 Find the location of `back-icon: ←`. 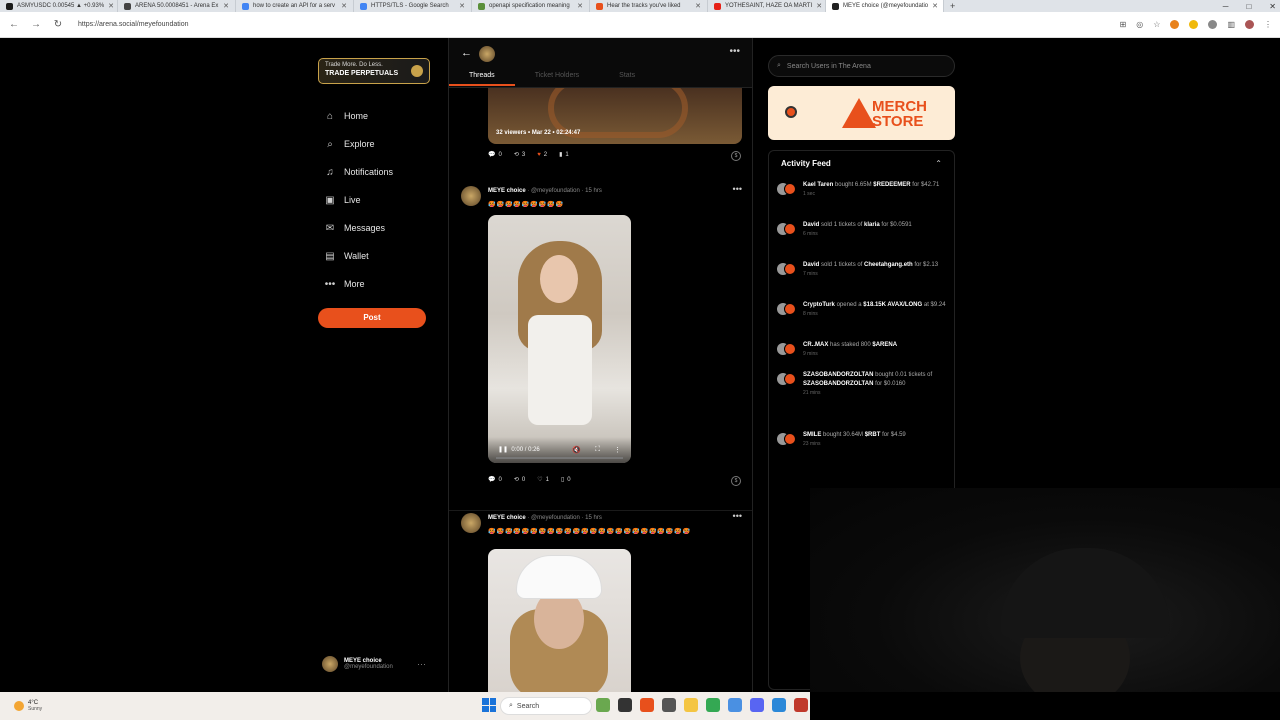

back-icon: ← is located at coordinates (14, 24).